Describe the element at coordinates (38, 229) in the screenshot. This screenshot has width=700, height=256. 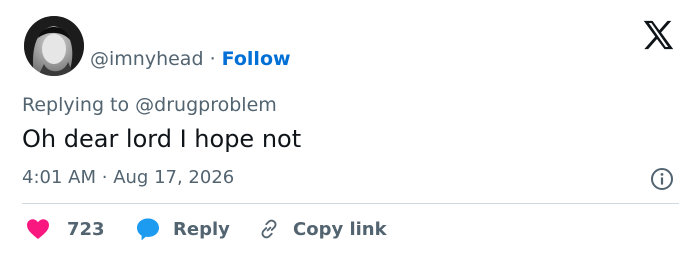
I see `heart-icon` at that location.